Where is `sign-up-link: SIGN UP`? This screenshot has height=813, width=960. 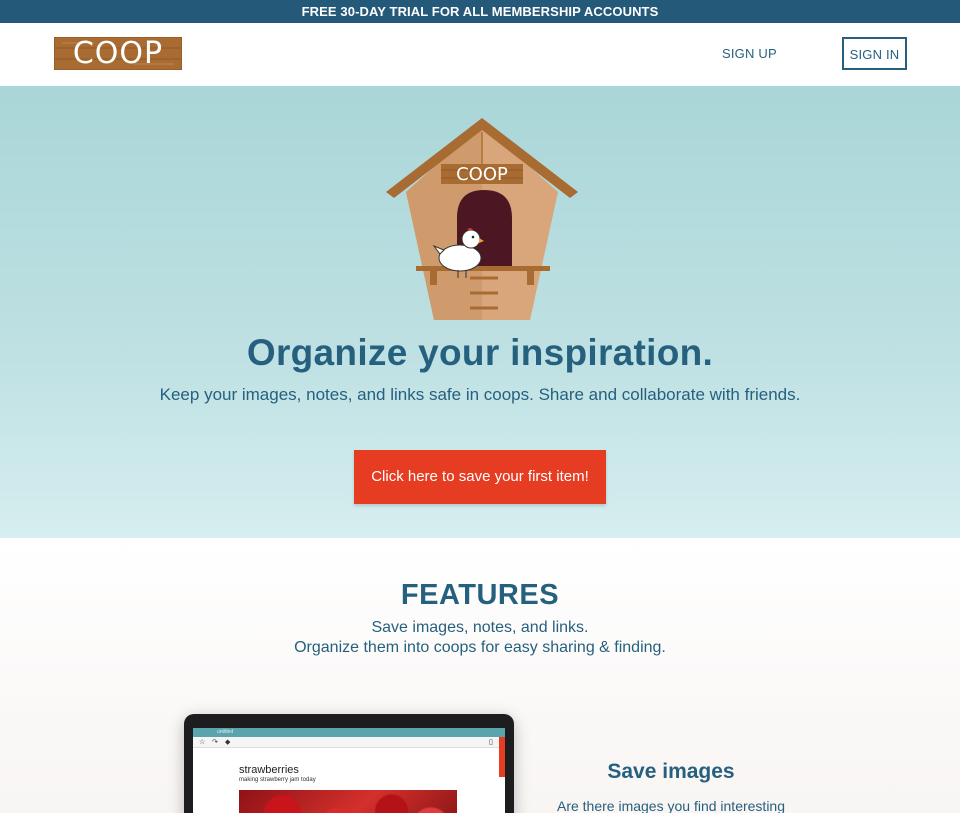 sign-up-link: SIGN UP is located at coordinates (749, 53).